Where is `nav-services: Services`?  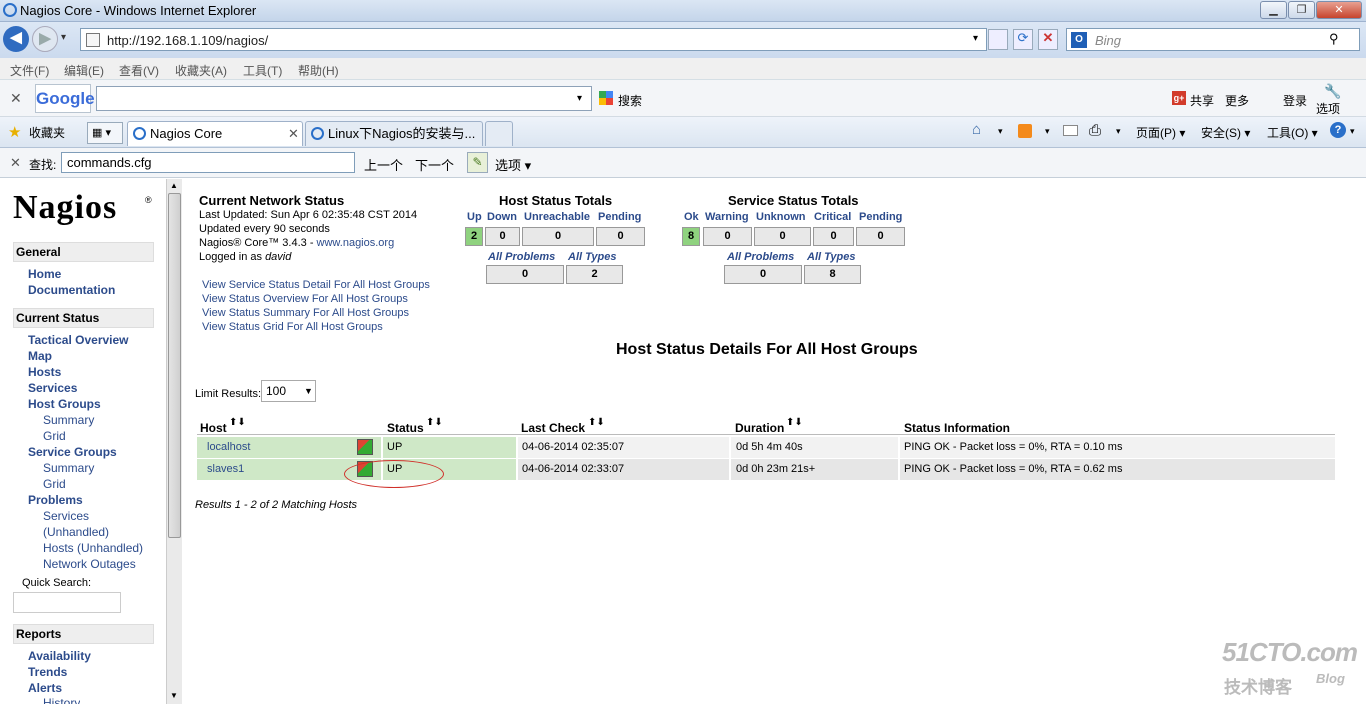 nav-services: Services is located at coordinates (52, 388).